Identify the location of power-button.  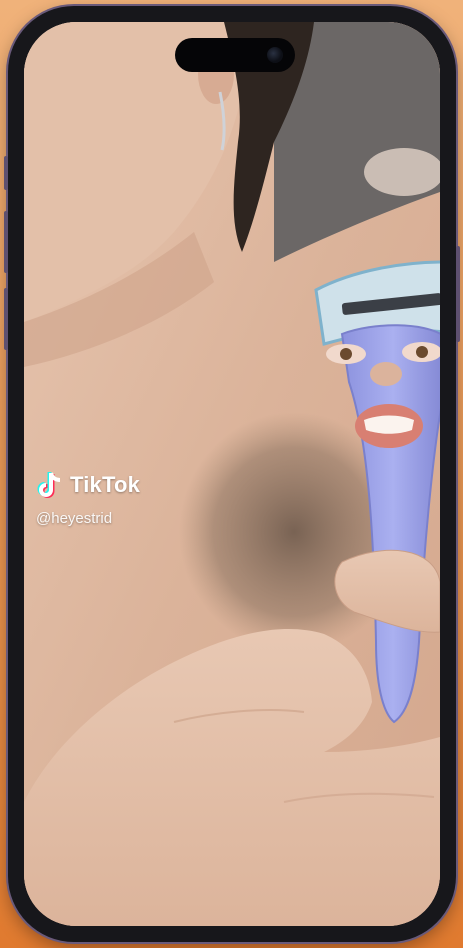
(458, 294).